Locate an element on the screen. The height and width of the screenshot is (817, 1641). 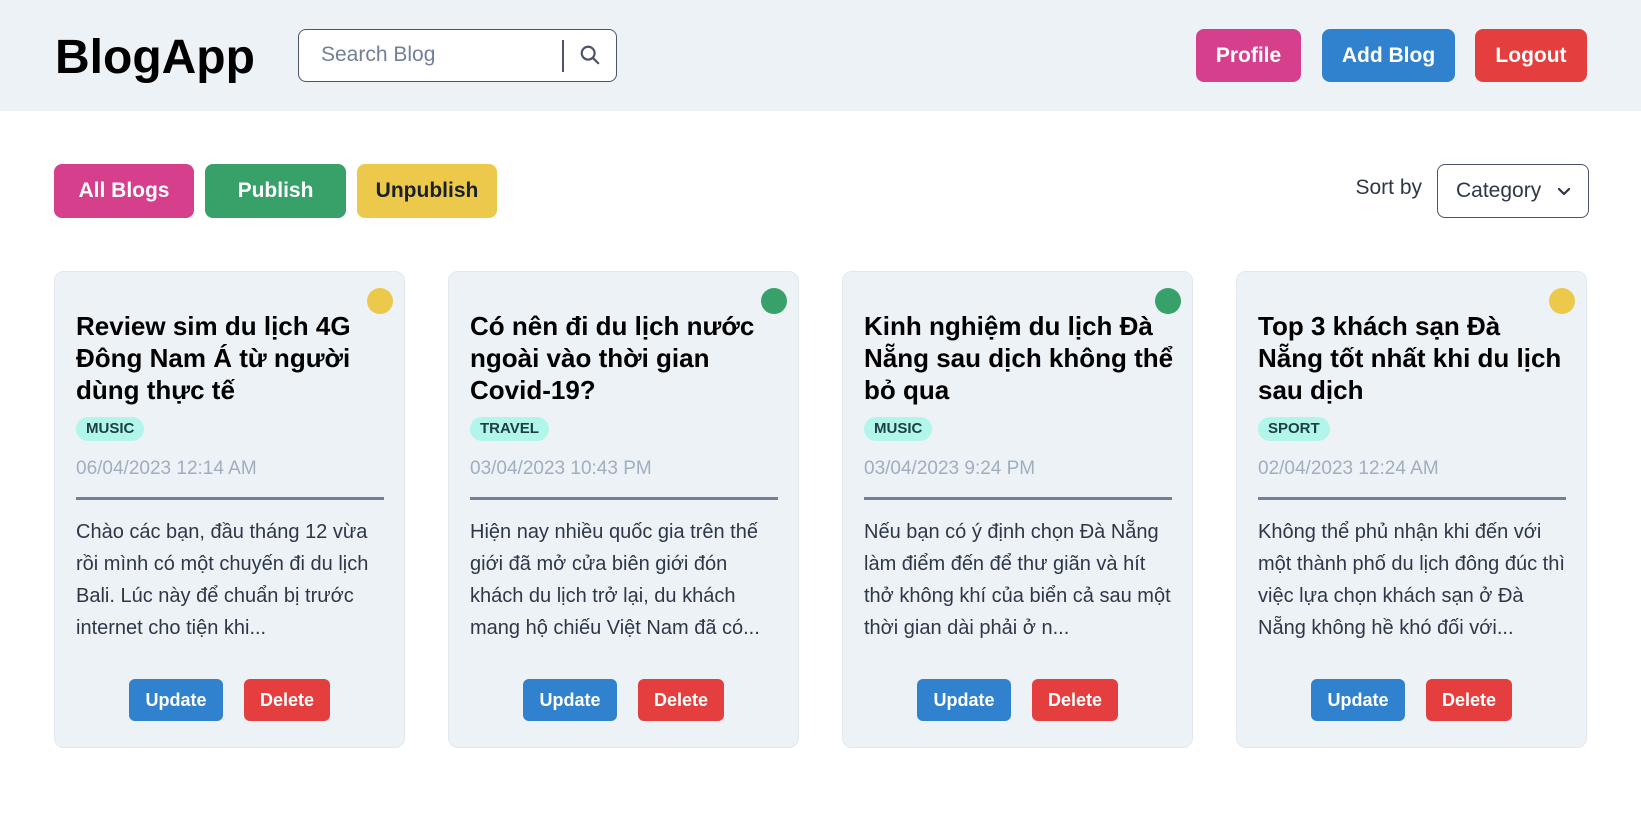
logout-button: Logout is located at coordinates (1531, 55).